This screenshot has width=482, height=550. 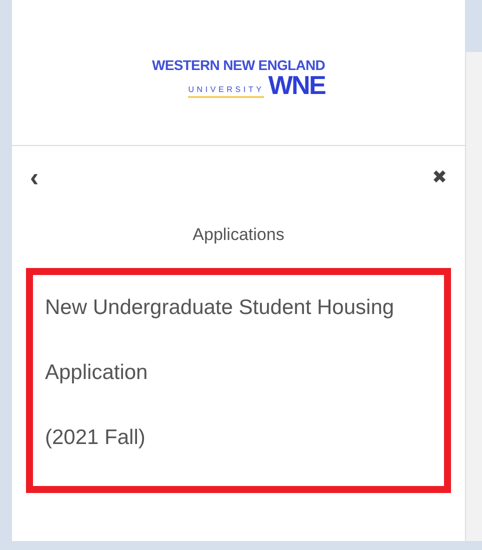 What do you see at coordinates (97, 373) in the screenshot?
I see `application-name: Application` at bounding box center [97, 373].